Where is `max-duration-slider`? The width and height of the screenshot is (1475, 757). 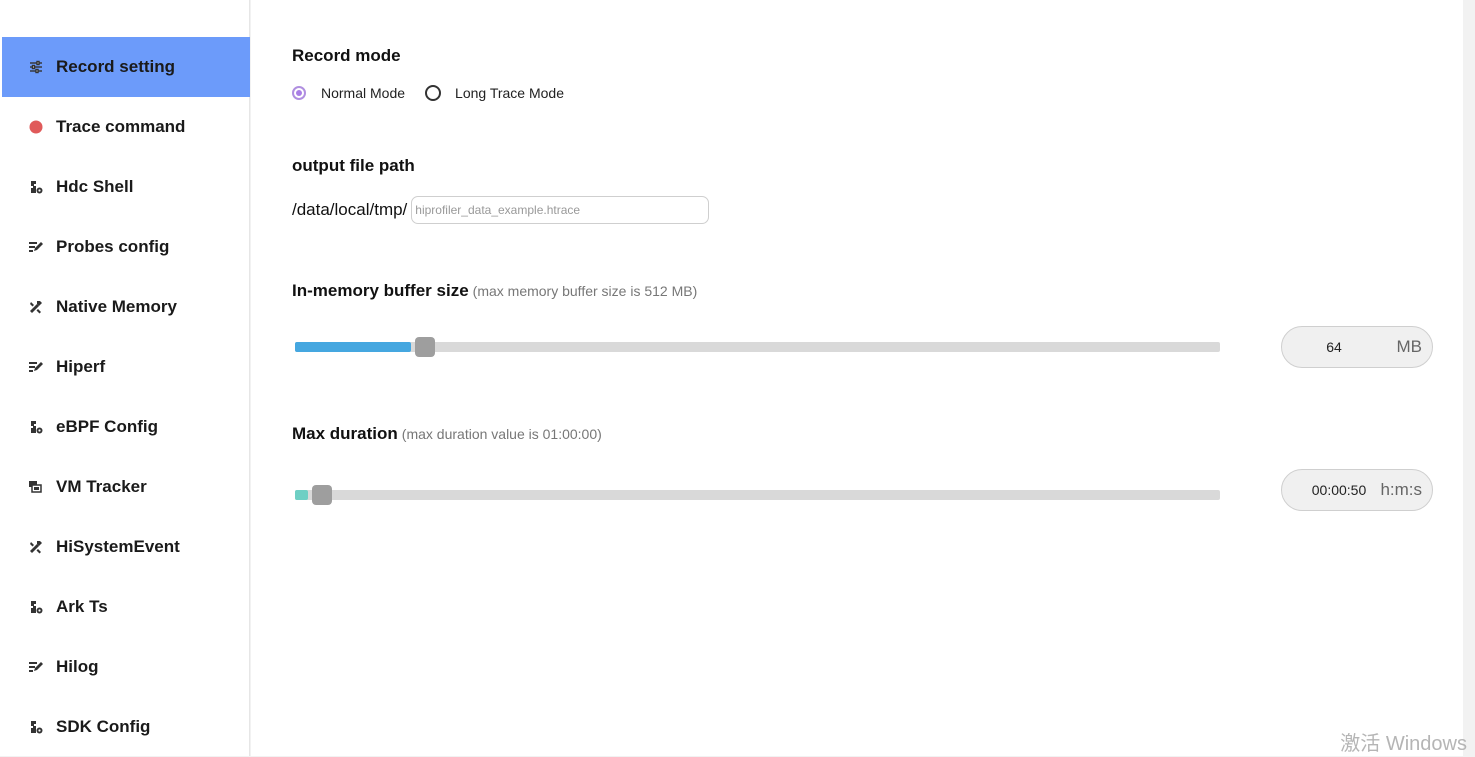
max-duration-slider is located at coordinates (757, 495).